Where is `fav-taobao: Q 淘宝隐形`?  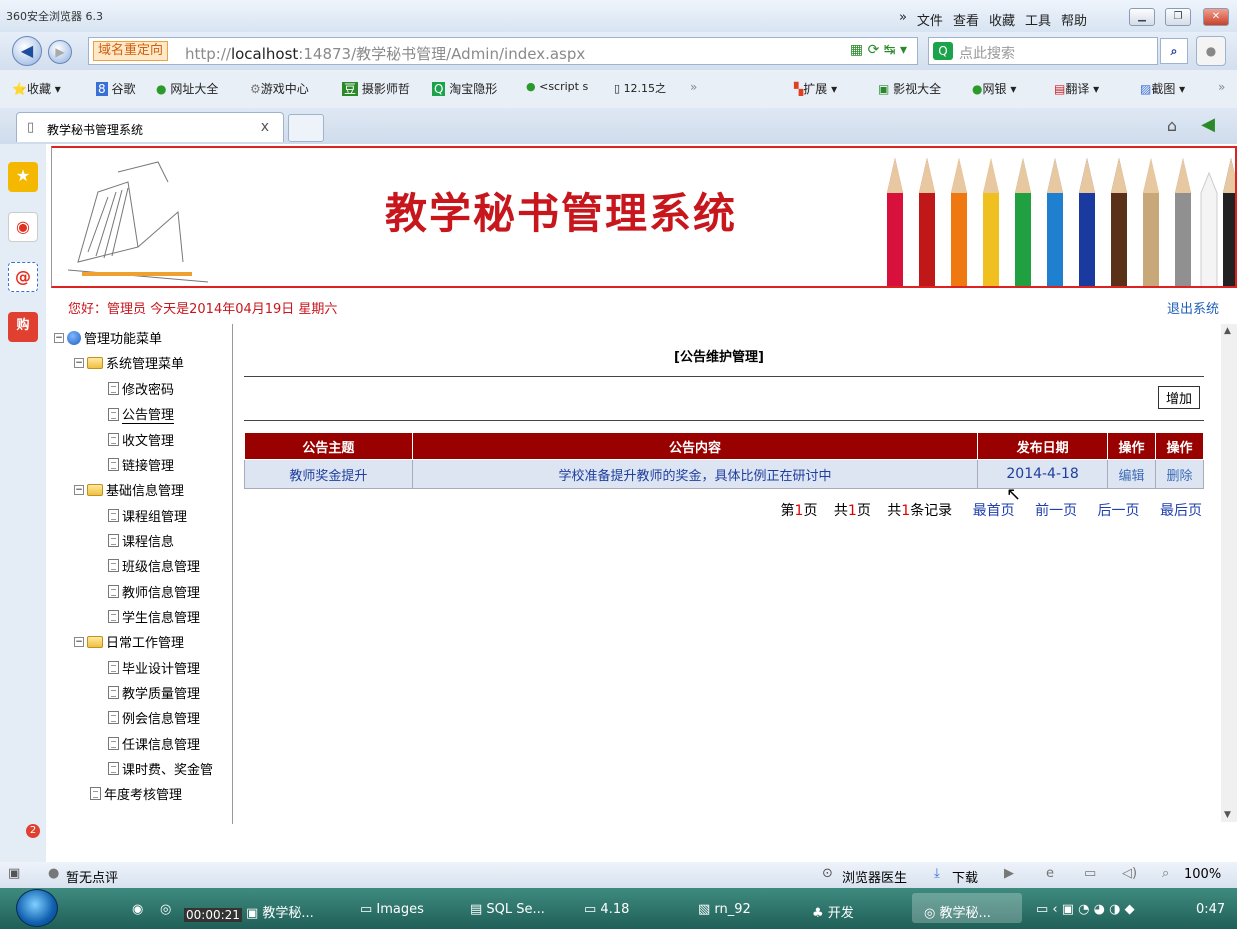
fav-taobao: Q 淘宝隐形 is located at coordinates (464, 88).